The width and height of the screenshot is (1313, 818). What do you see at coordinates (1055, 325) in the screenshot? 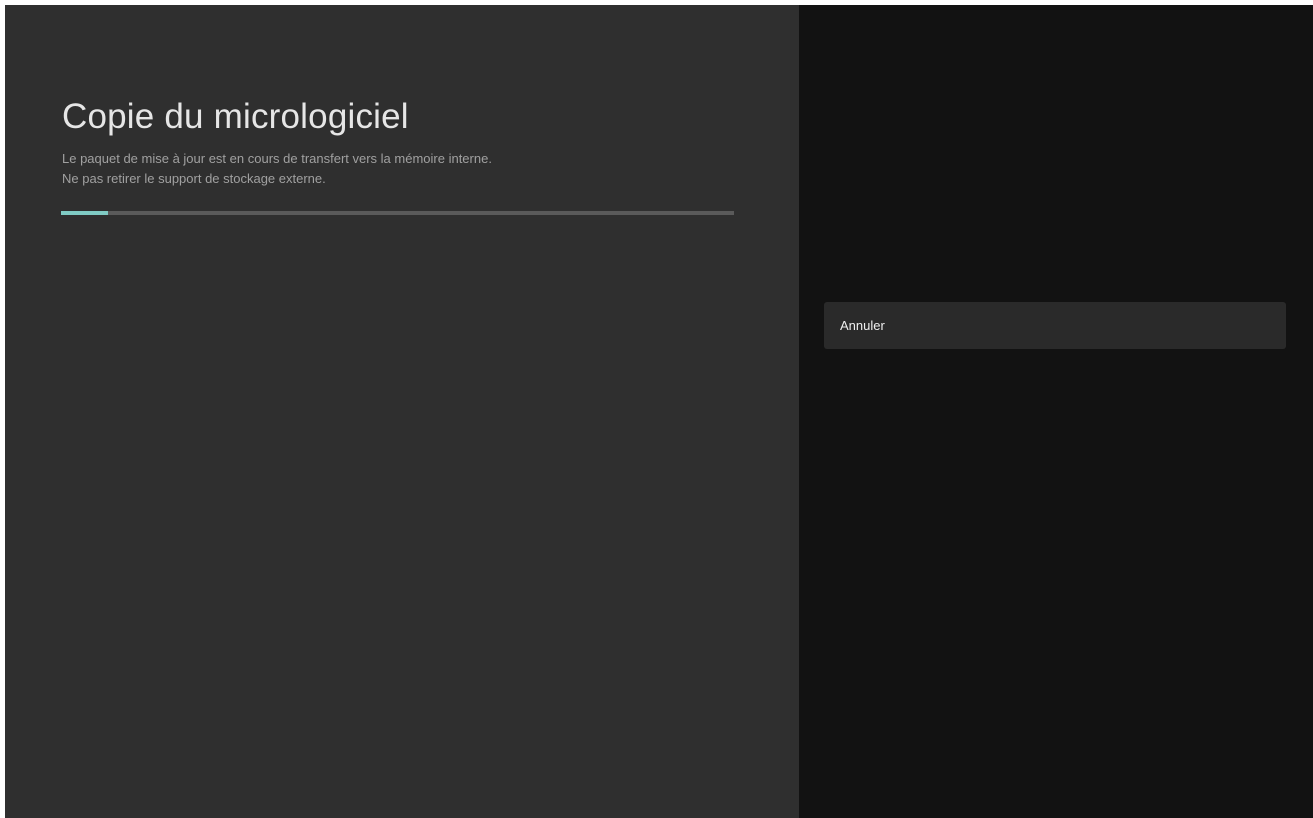
I see `cancel-button: Annuler` at bounding box center [1055, 325].